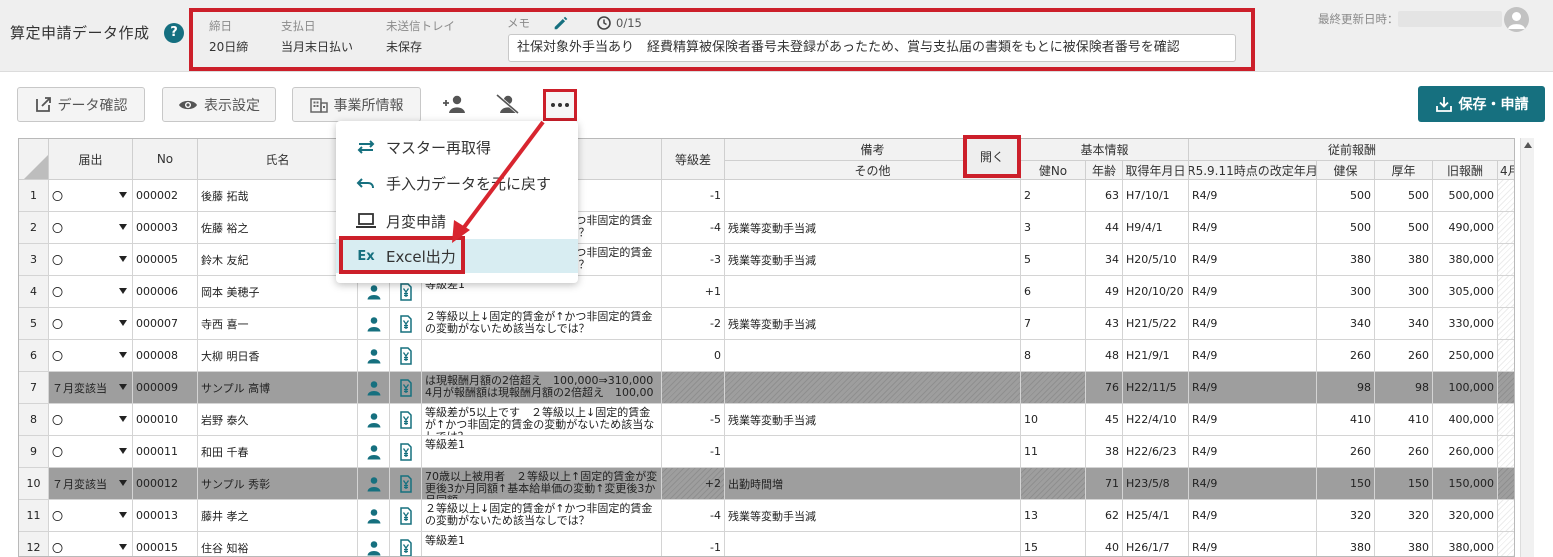 The height and width of the screenshot is (557, 1553). I want to click on cell-tokyusa: -4, so click(693, 228).